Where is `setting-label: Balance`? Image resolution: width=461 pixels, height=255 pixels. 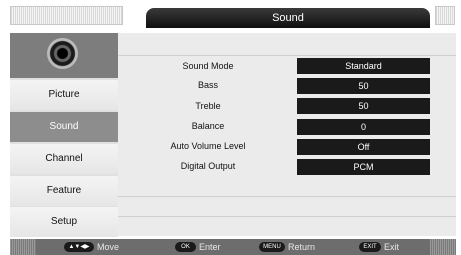 setting-label: Balance is located at coordinates (208, 126).